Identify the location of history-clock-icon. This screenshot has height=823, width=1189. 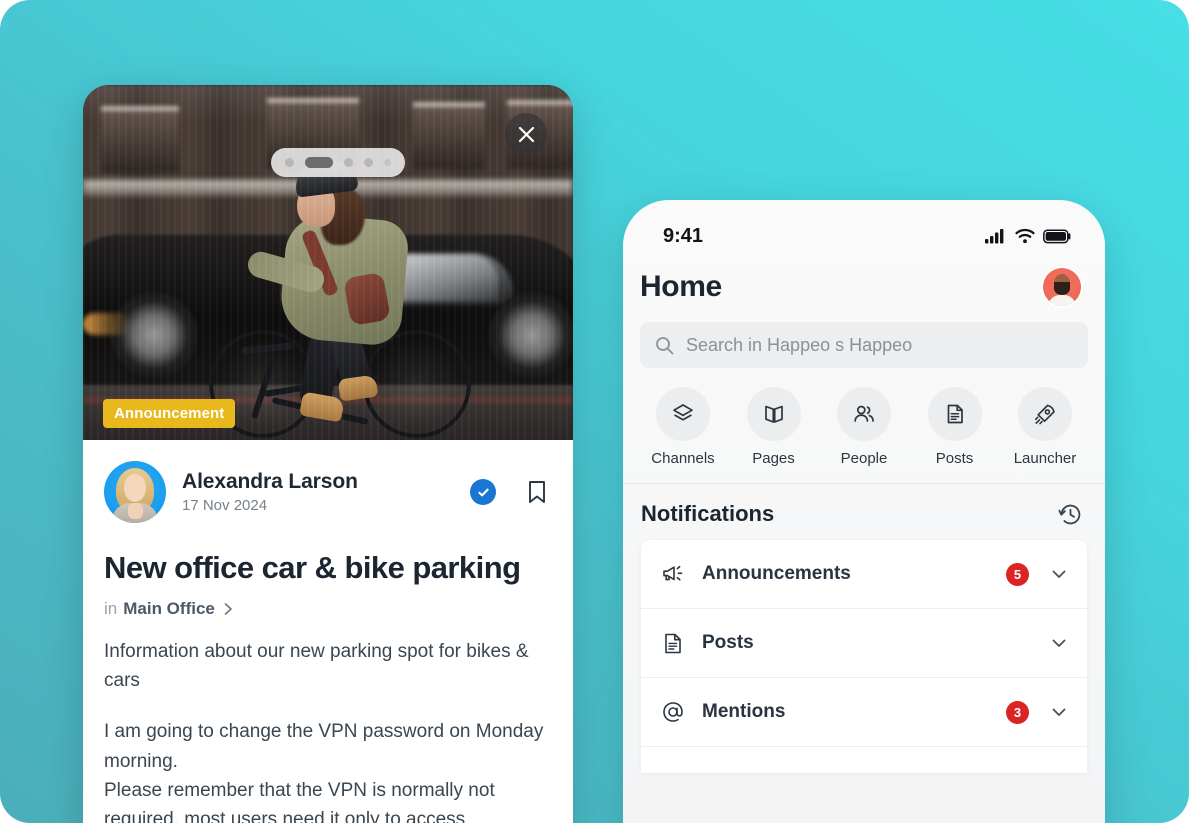
(1069, 514).